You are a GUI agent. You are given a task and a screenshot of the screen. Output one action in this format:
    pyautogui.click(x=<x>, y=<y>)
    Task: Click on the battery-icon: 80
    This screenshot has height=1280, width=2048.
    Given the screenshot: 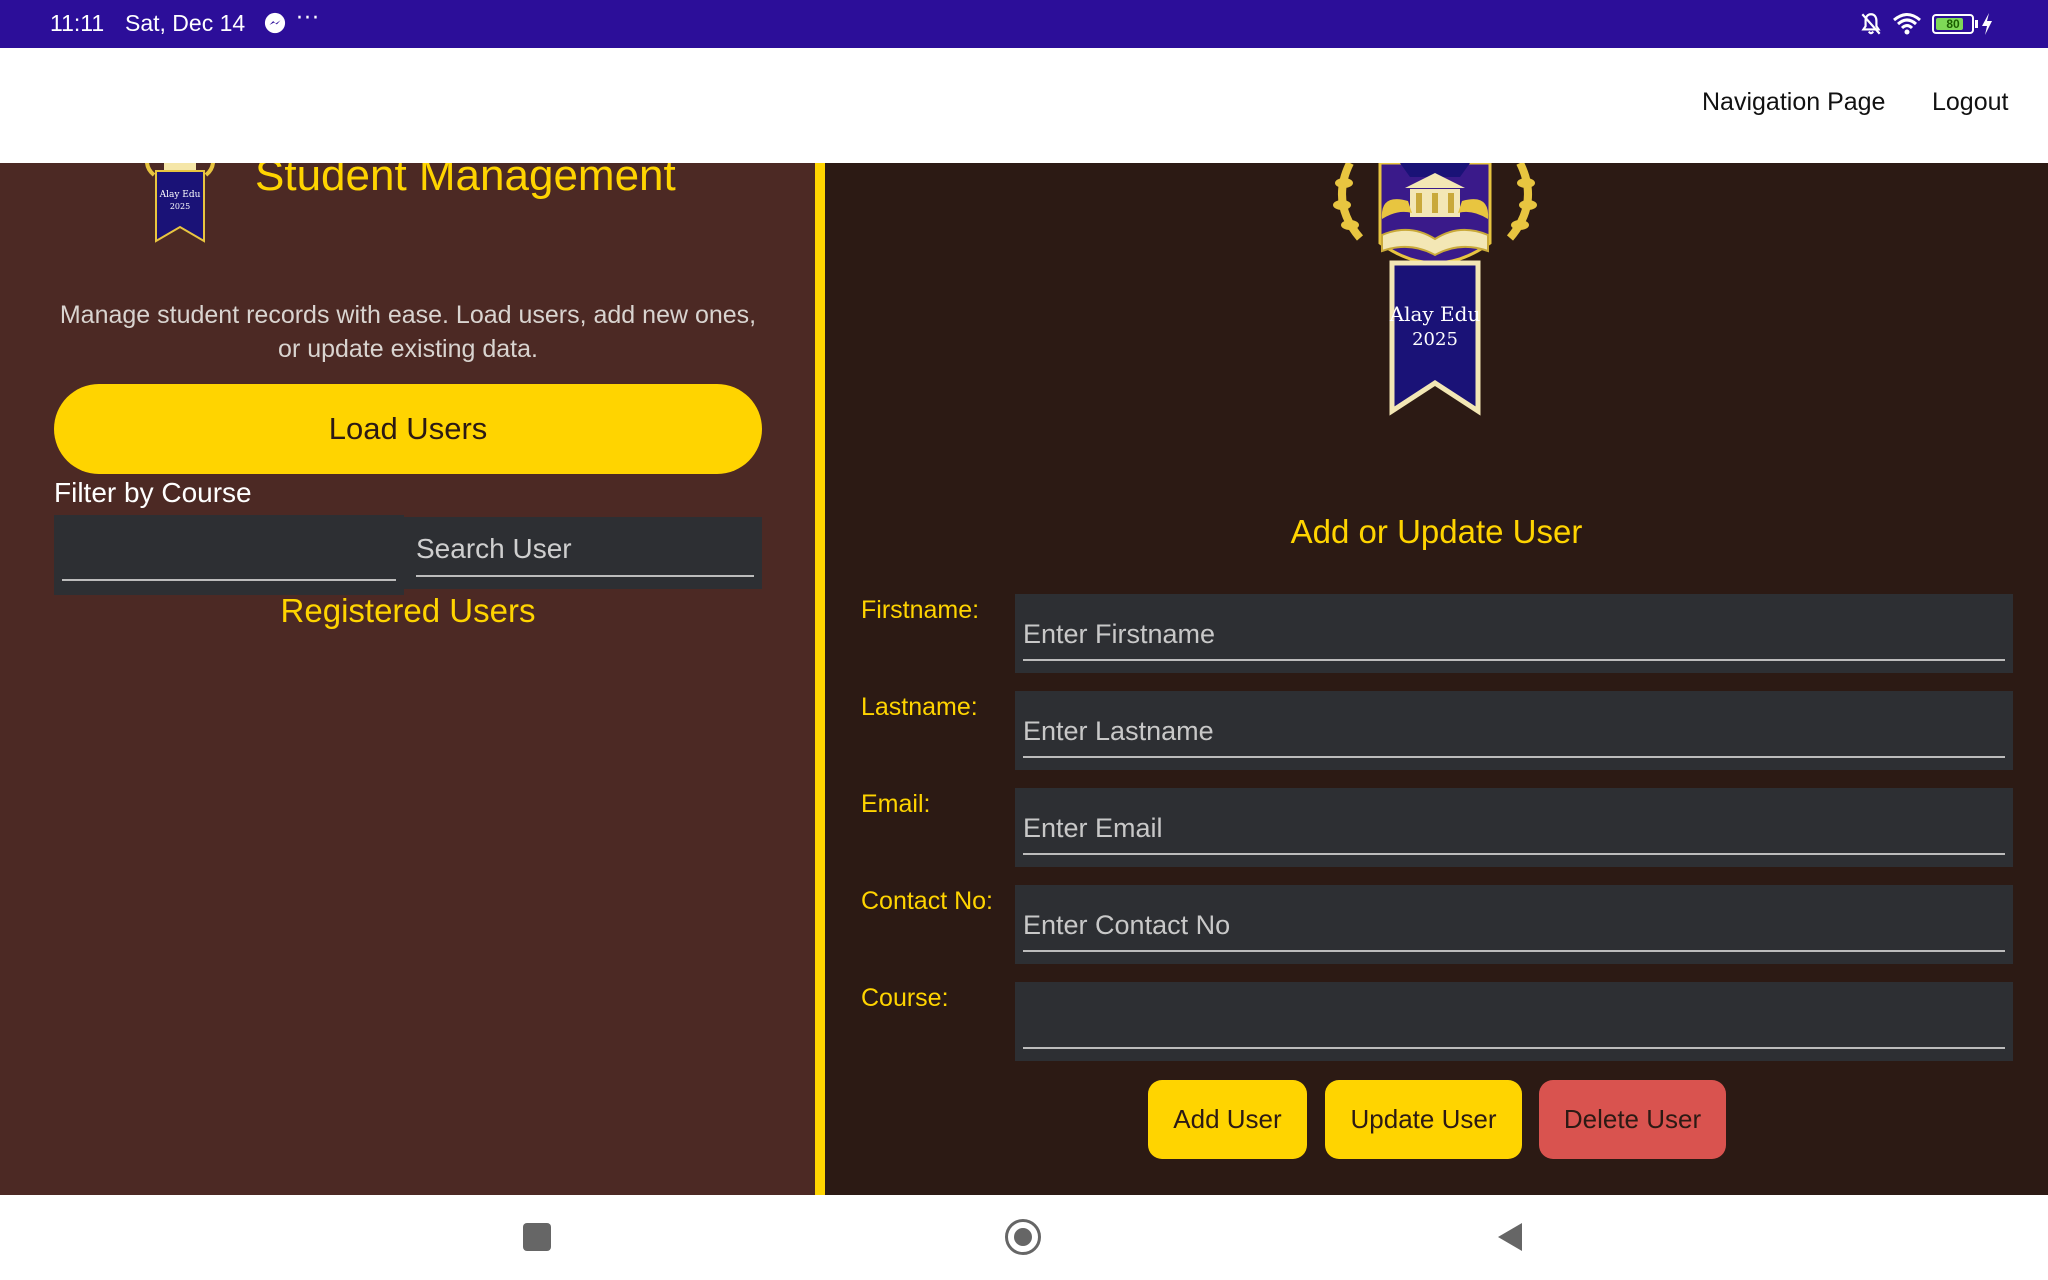 What is the action you would take?
    pyautogui.click(x=1953, y=24)
    